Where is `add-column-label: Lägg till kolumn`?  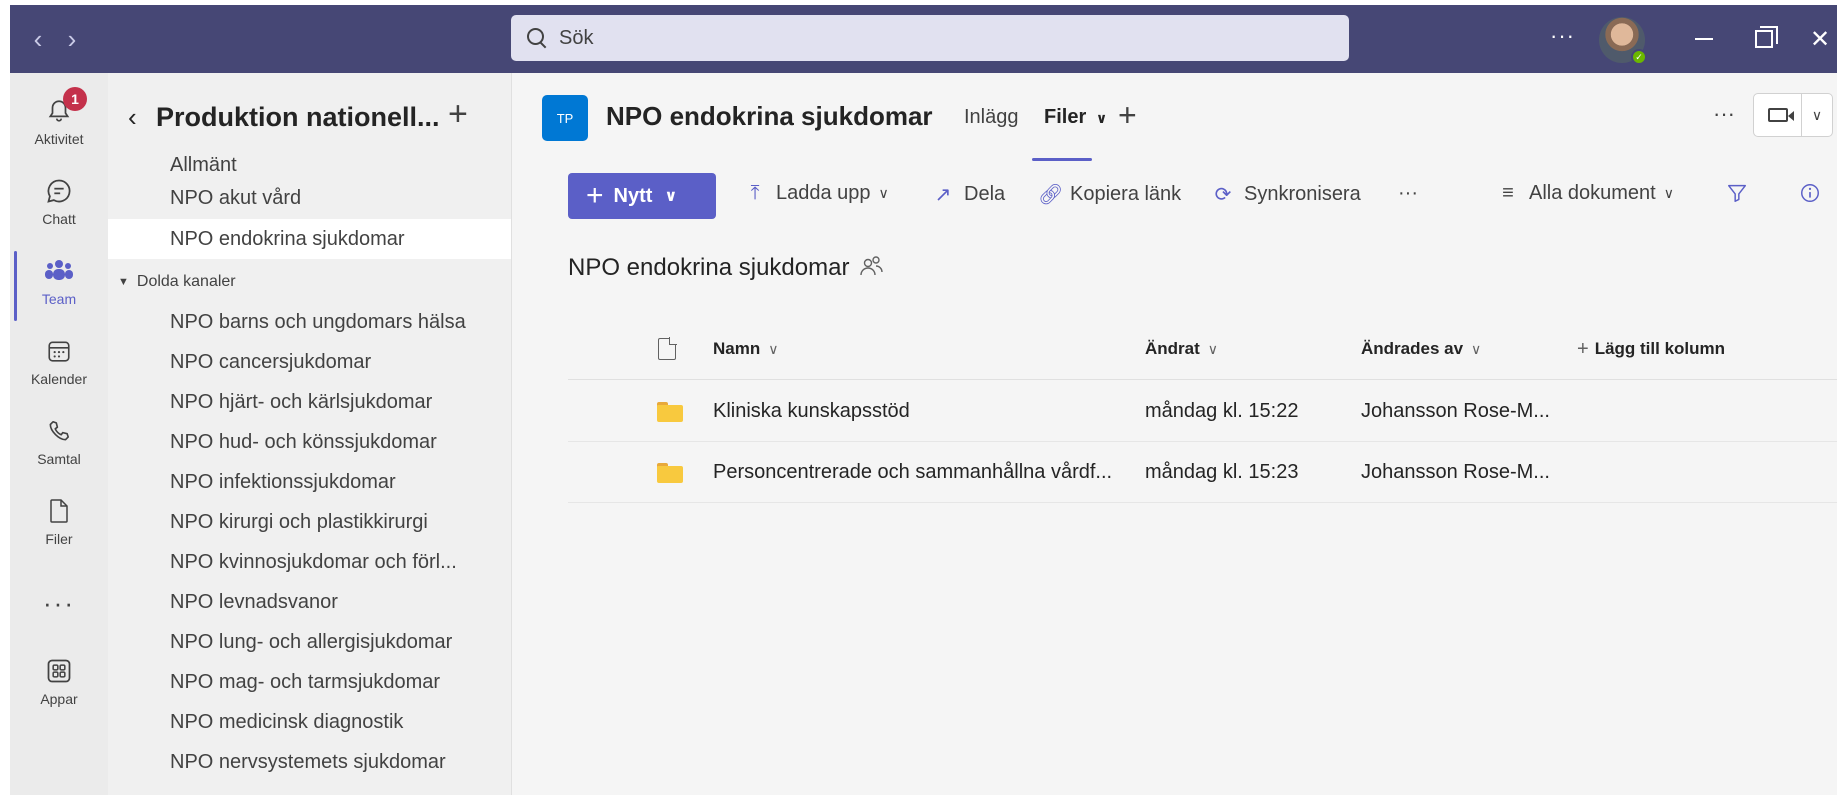
add-column-label: Lägg till kolumn is located at coordinates (1660, 348).